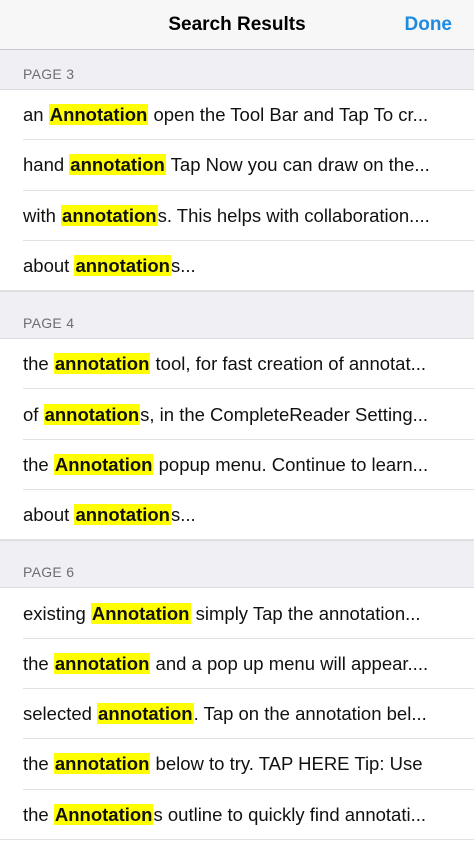 Image resolution: width=474 pixels, height=842 pixels. Describe the element at coordinates (36, 115) in the screenshot. I see `result-text-before: an` at that location.